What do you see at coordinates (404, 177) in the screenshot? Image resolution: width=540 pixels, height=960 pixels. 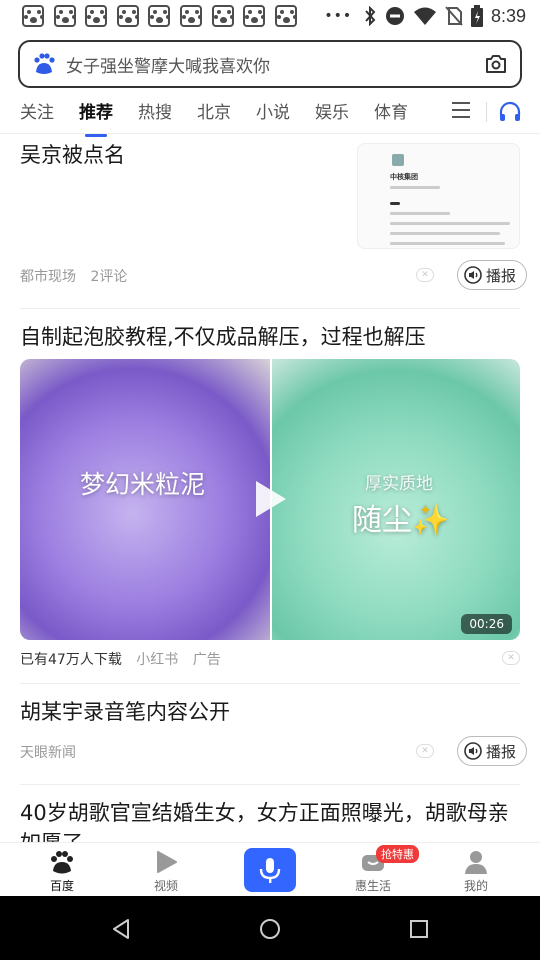 I see `thumbnail-org-name: 中核集团` at bounding box center [404, 177].